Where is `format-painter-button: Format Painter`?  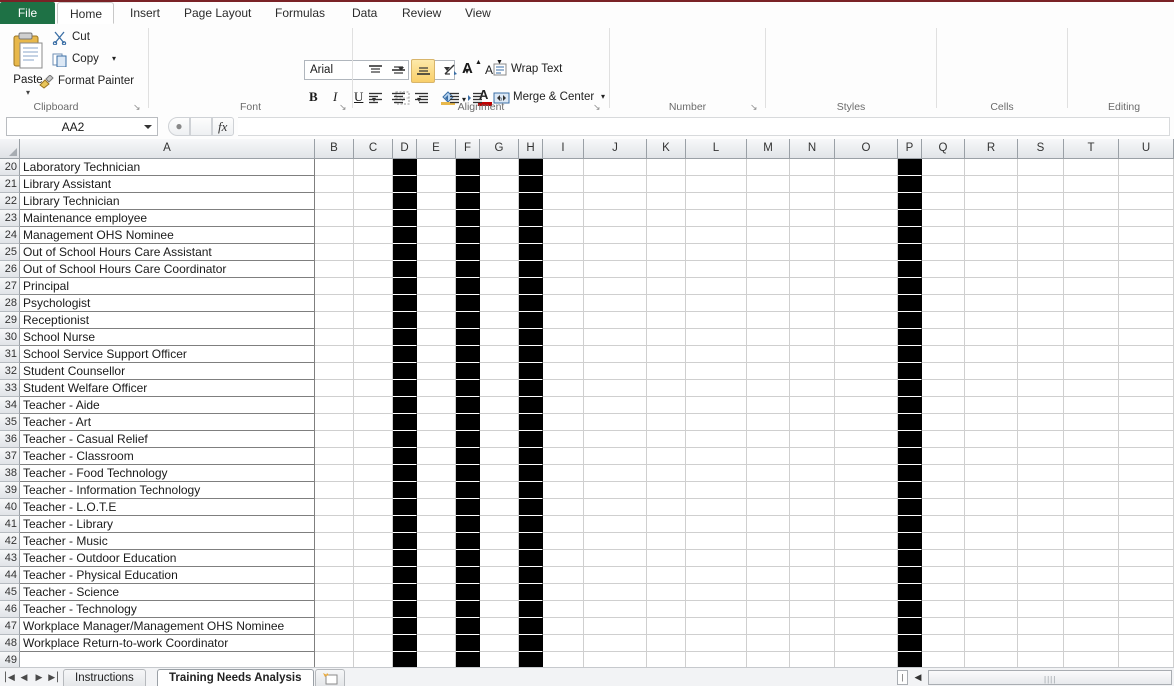 format-painter-button: Format Painter is located at coordinates (92, 82).